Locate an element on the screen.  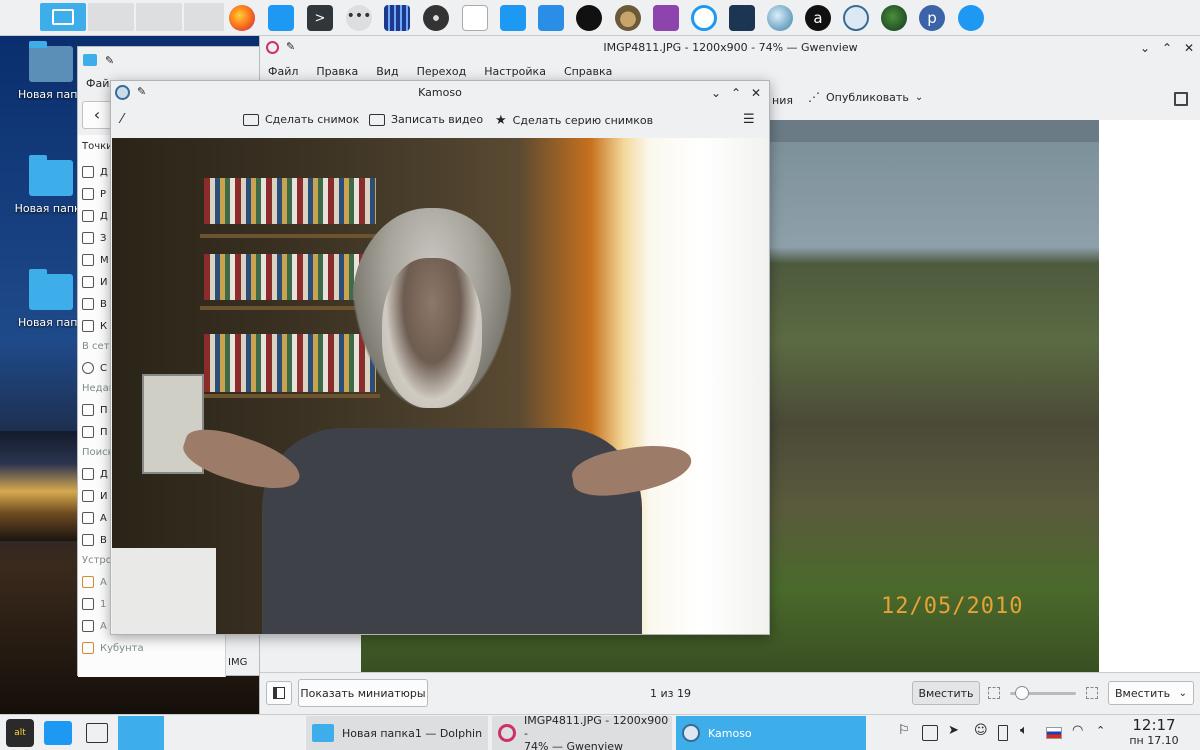
store-icon is located at coordinates (513, 18).